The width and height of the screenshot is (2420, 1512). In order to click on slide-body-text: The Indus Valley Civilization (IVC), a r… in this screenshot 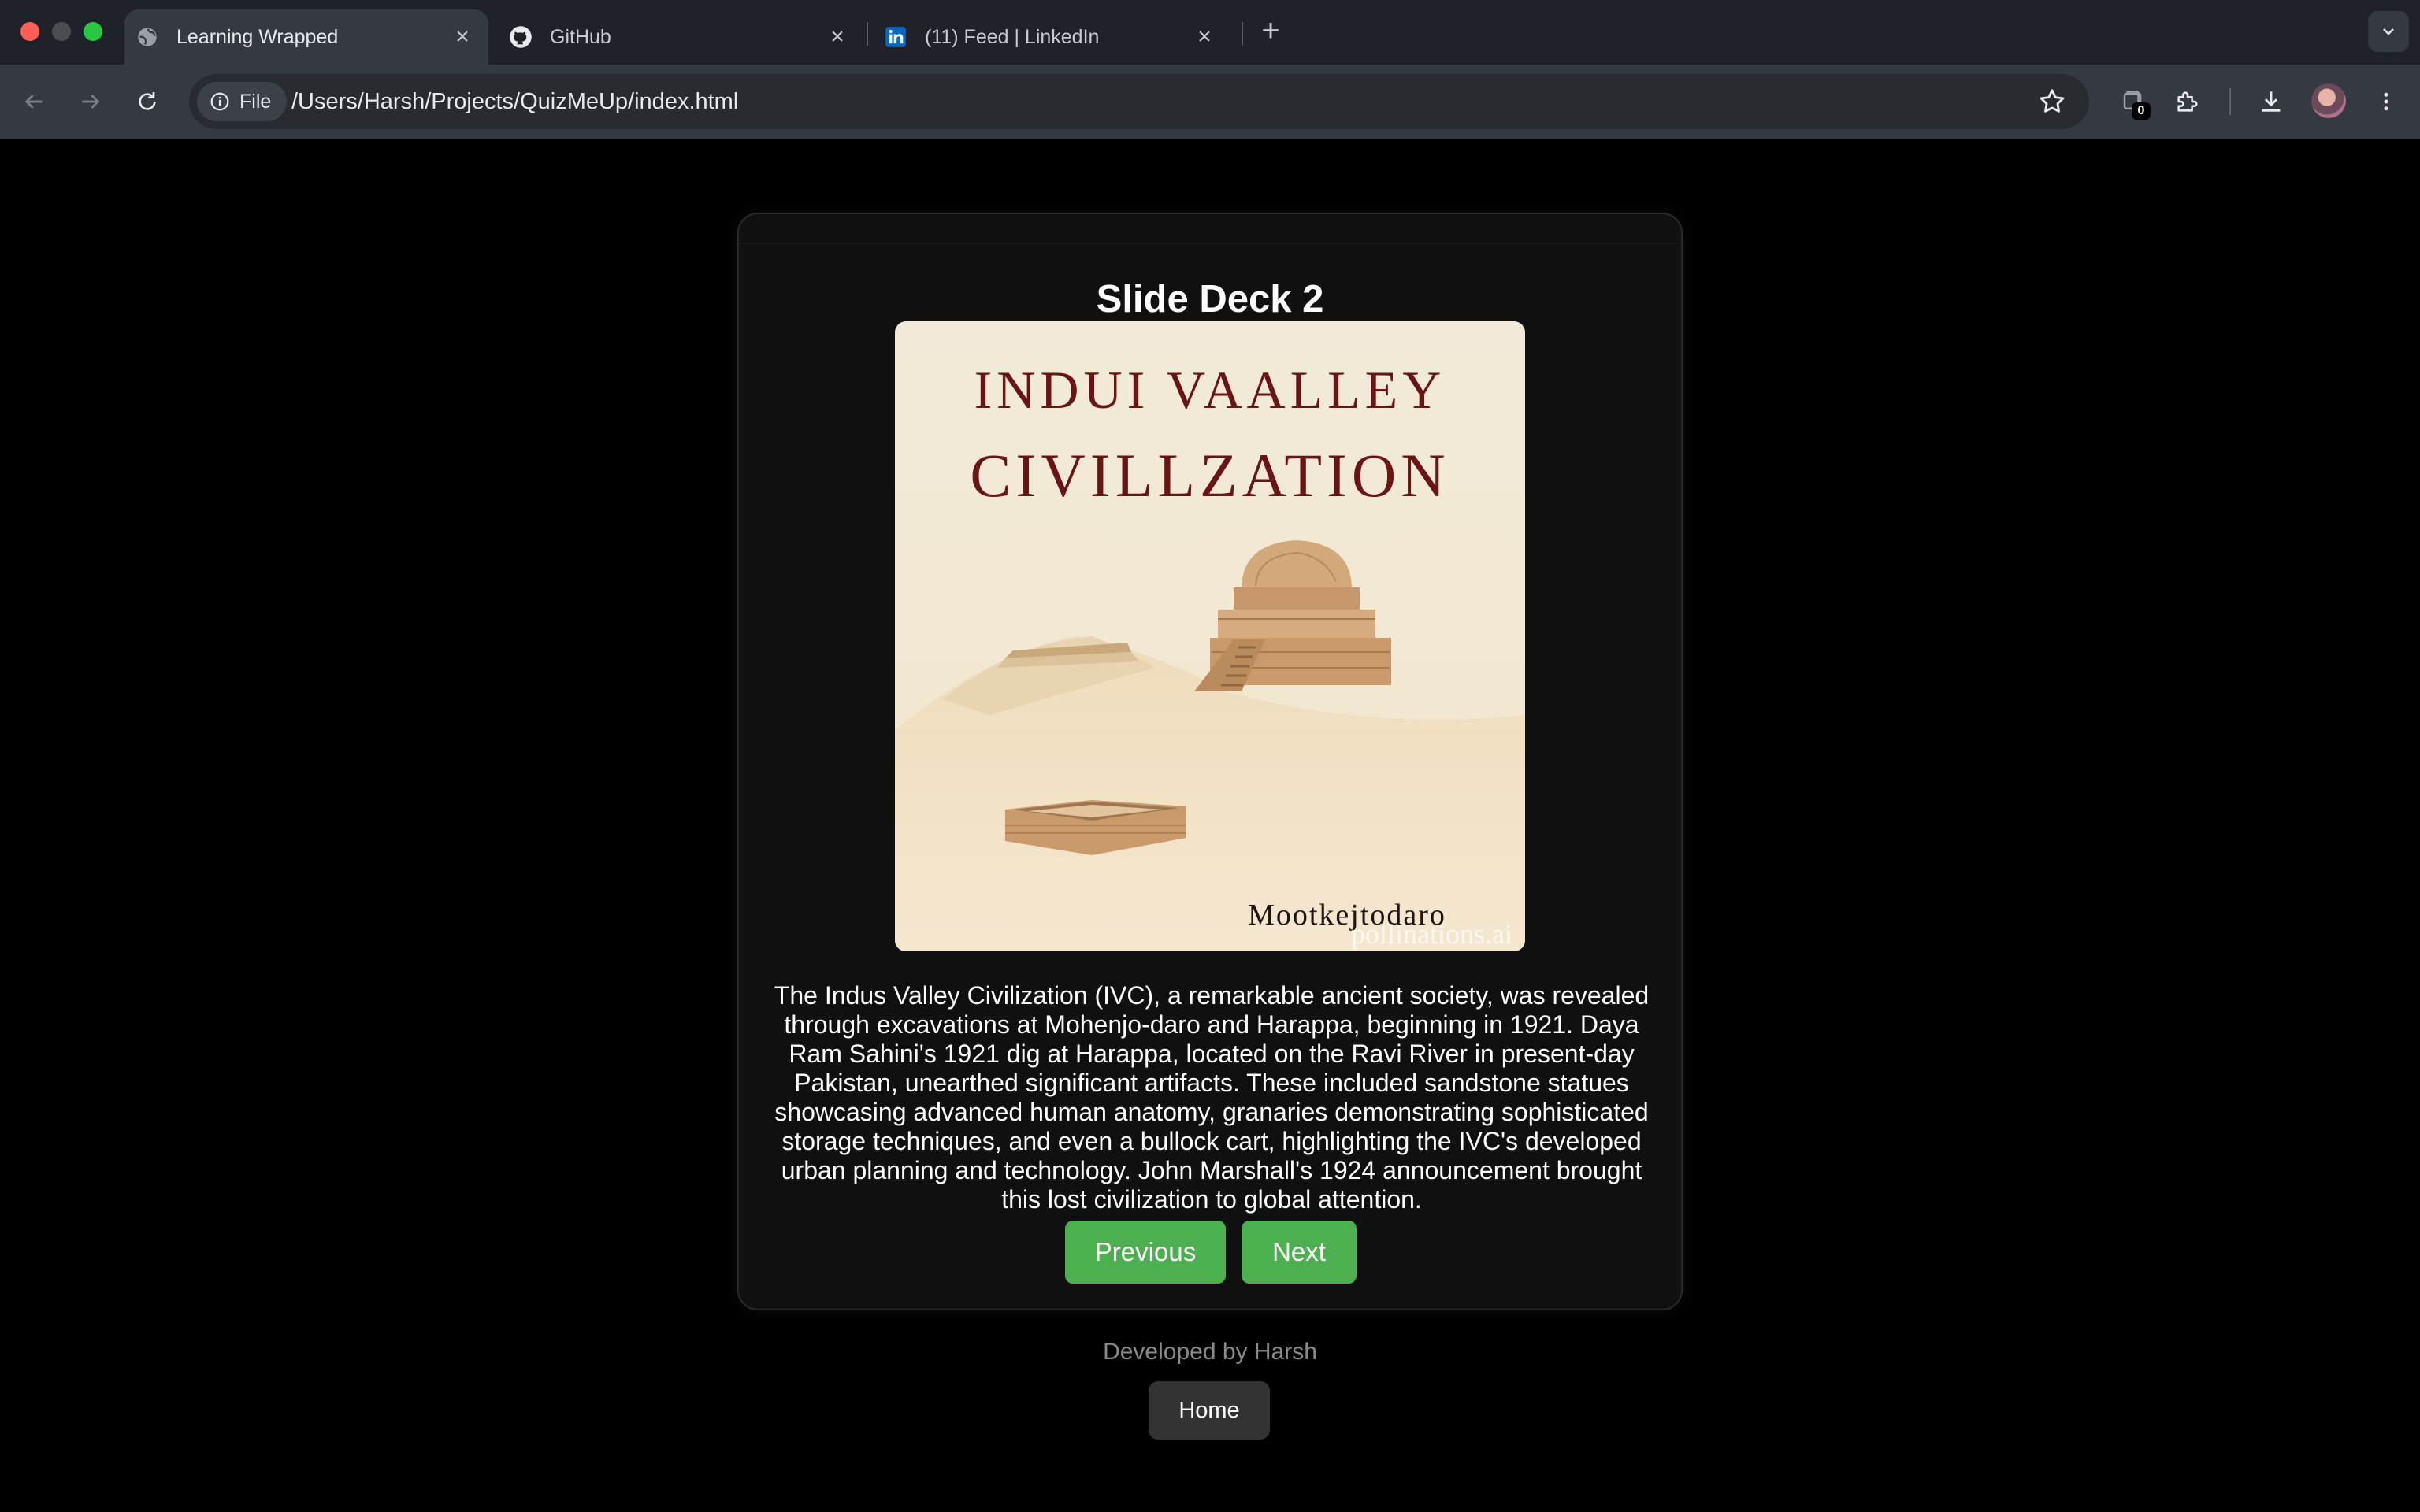, I will do `click(1212, 1097)`.